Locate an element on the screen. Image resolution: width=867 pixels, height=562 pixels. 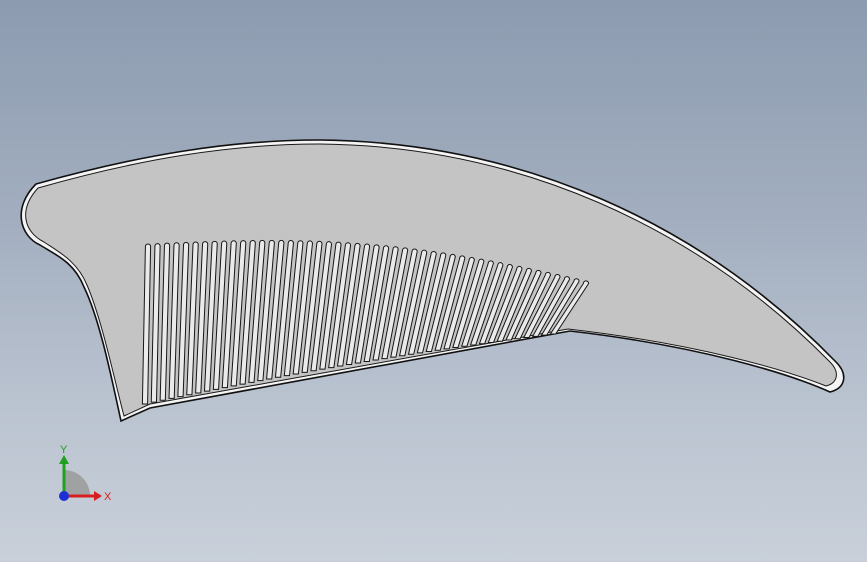
x-axis-label: X is located at coordinates (108, 497).